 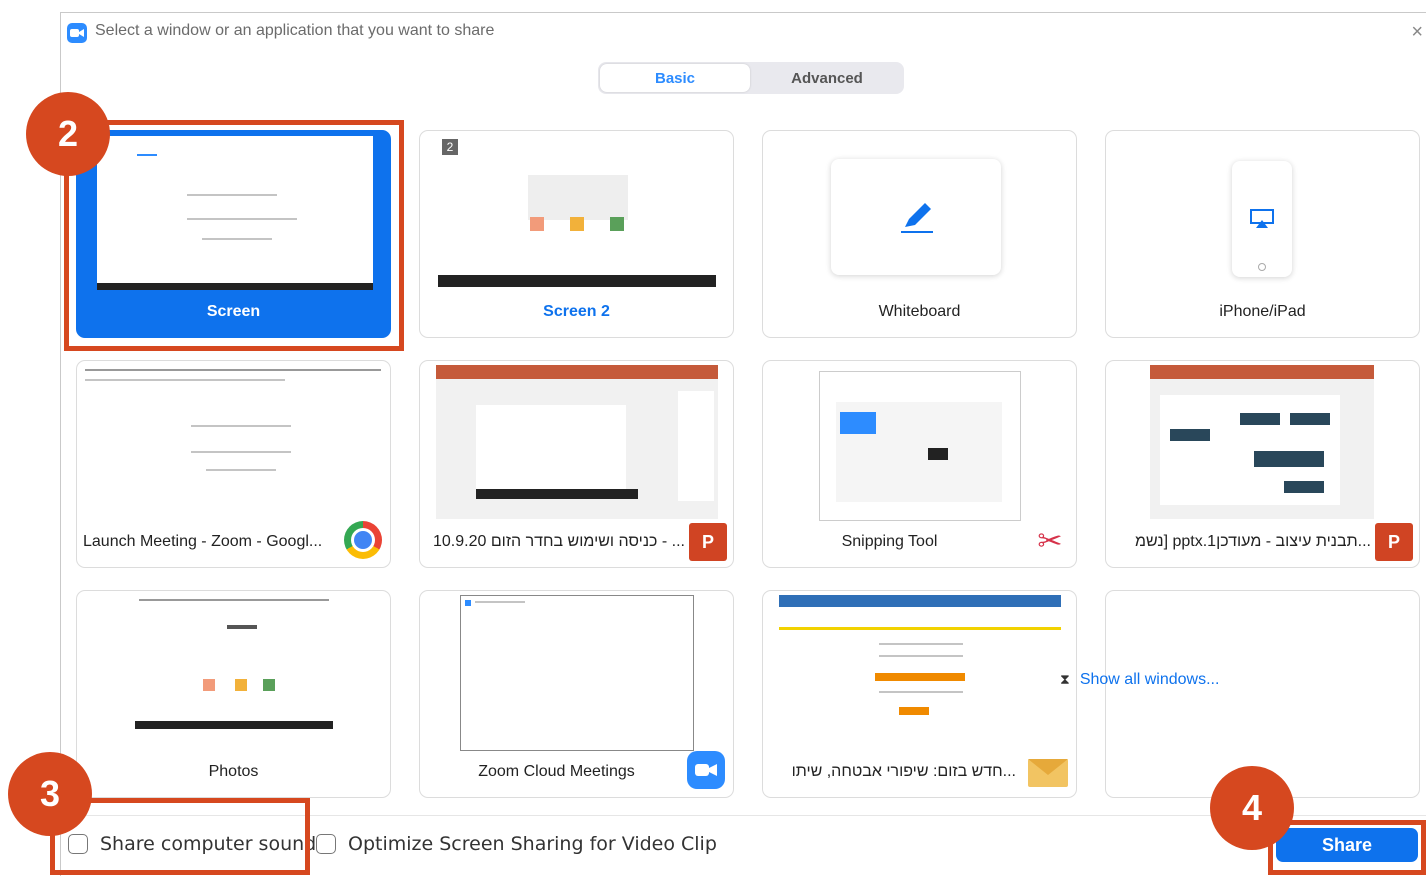 I want to click on tile-window-powerpoint-1: 10.9.20 כניסה ושימוש בחדר הזום - ... P, so click(x=576, y=464).